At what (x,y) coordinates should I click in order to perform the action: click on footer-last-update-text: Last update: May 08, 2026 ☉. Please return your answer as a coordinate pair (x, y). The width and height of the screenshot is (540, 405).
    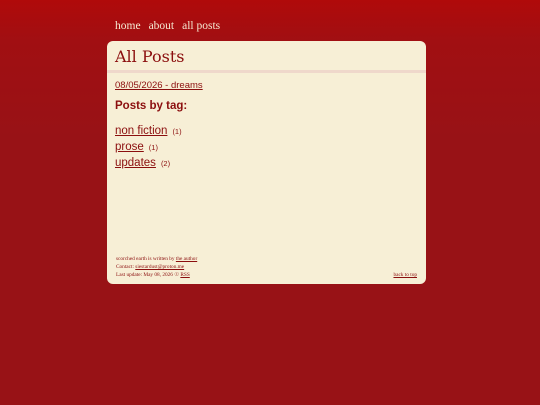
    Looking at the image, I should click on (148, 275).